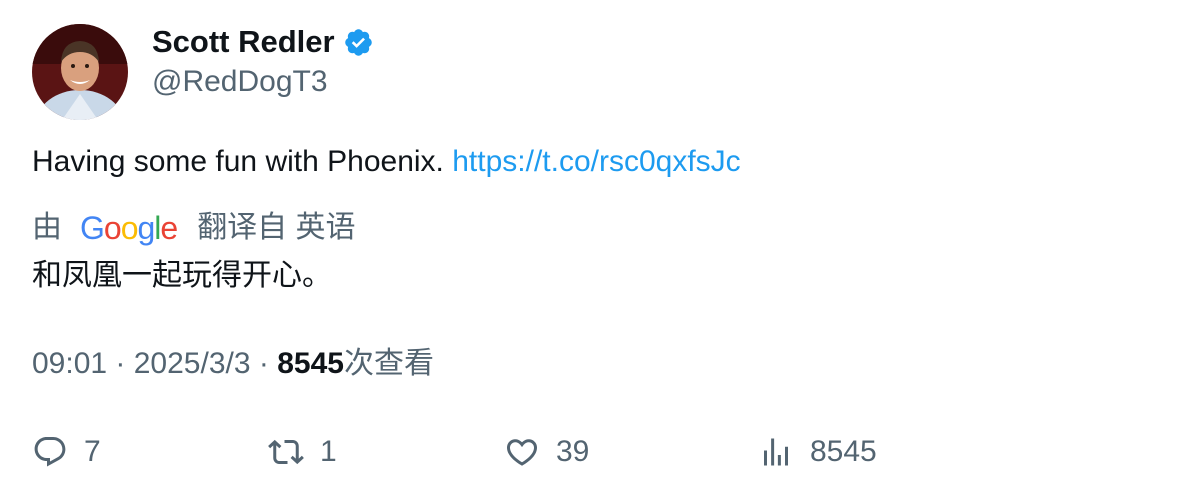 The image size is (1196, 498). Describe the element at coordinates (843, 451) in the screenshot. I see `views-action-count: 8545` at that location.